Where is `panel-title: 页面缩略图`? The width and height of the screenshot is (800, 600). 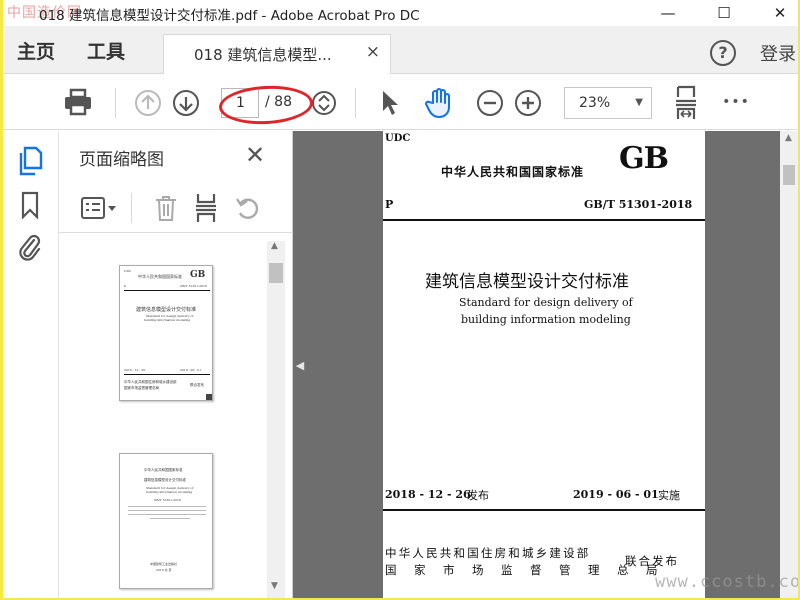 panel-title: 页面缩略图 is located at coordinates (121, 160).